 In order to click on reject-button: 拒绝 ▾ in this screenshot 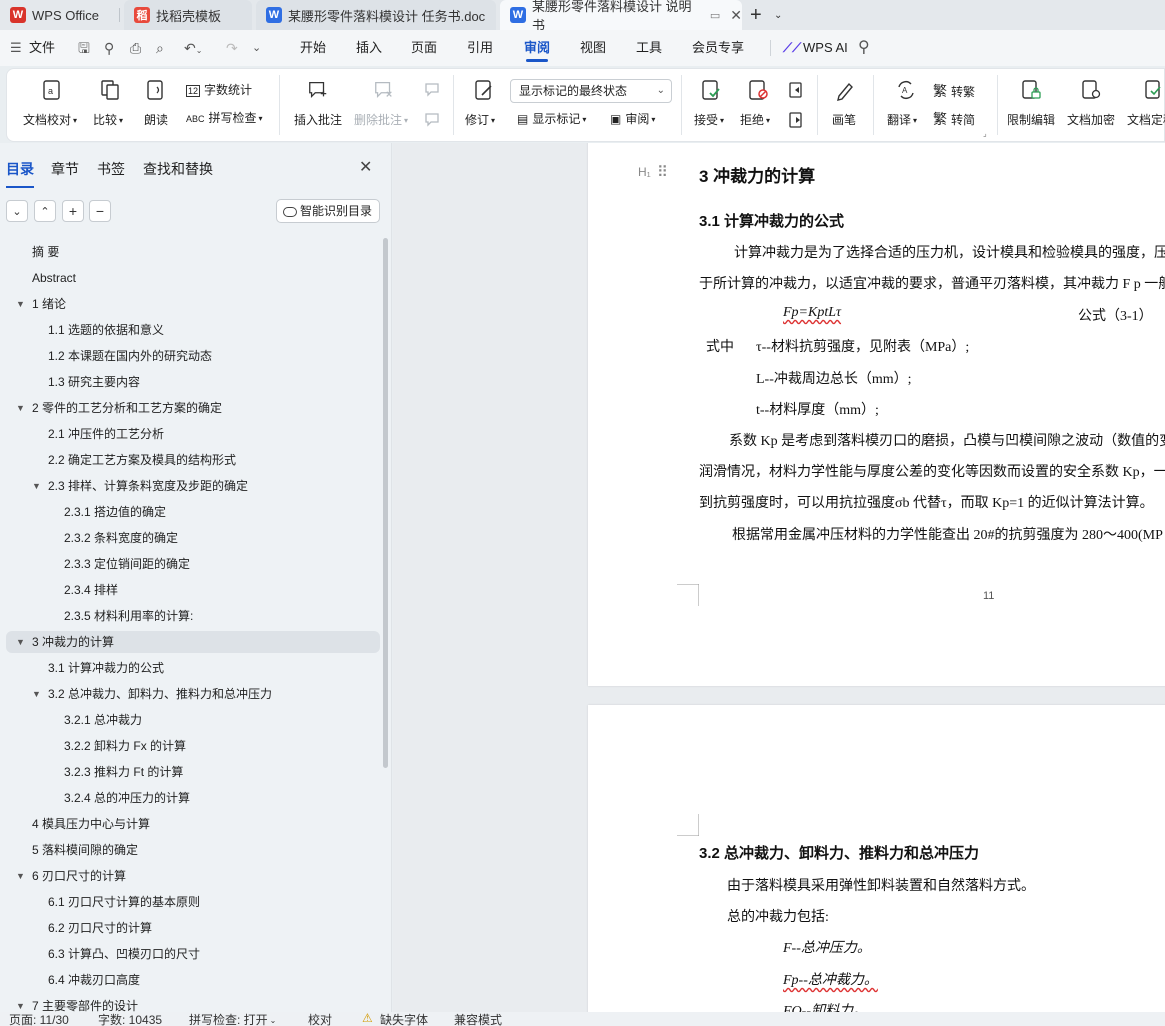, I will do `click(755, 119)`.